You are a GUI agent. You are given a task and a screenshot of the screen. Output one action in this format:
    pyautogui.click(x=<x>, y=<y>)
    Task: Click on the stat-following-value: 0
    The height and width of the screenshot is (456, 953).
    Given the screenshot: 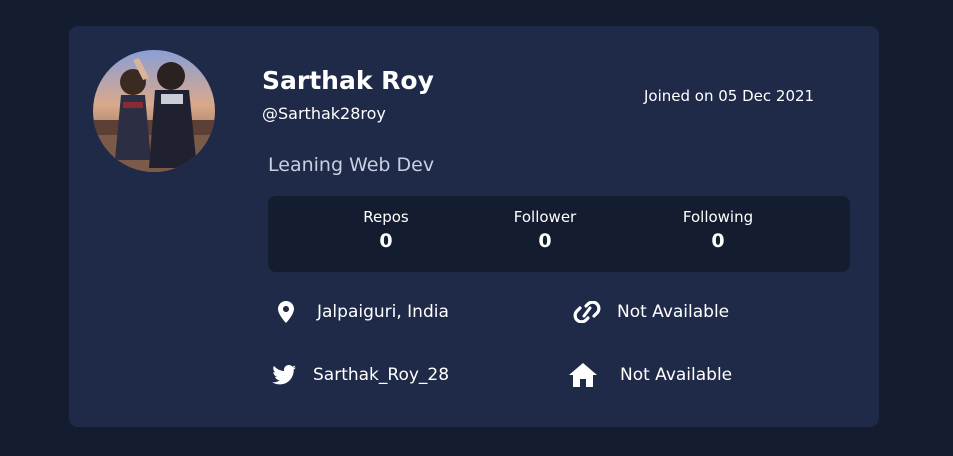 What is the action you would take?
    pyautogui.click(x=718, y=241)
    